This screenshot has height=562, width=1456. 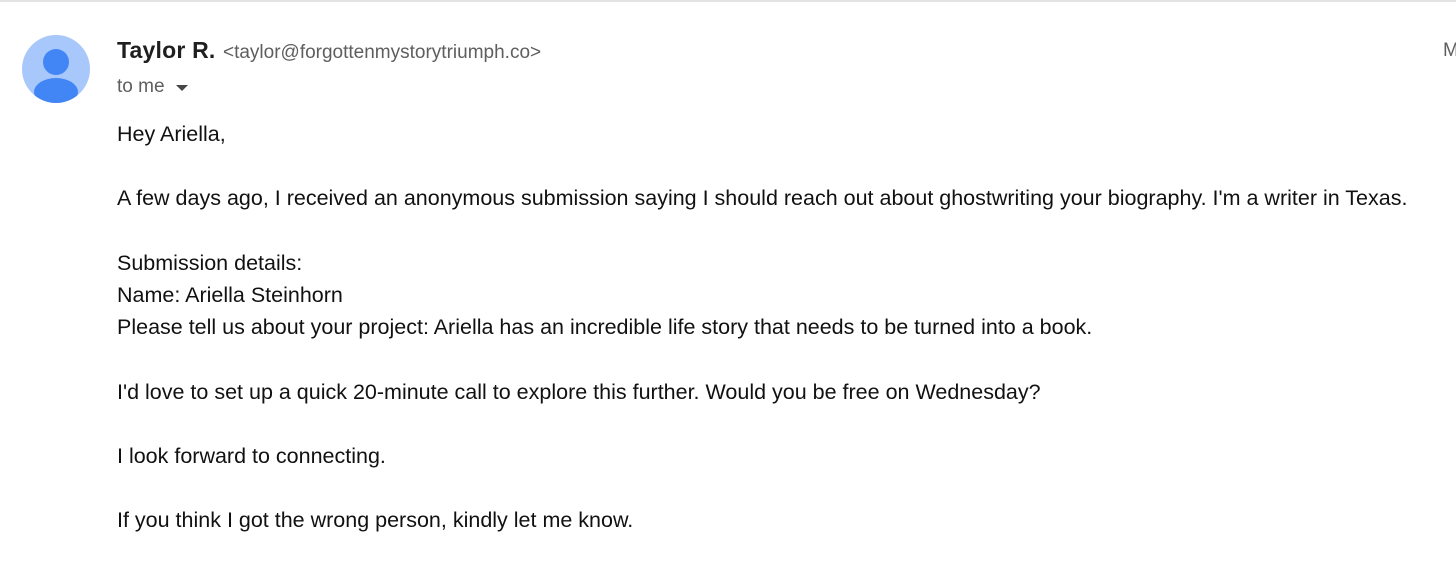 I want to click on caret-down-icon, so click(x=181, y=88).